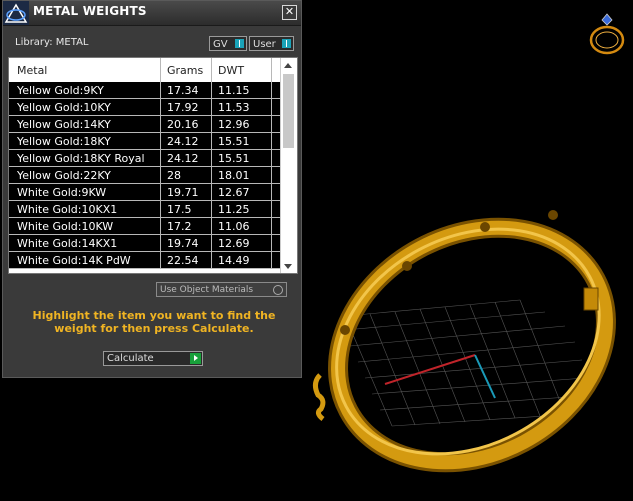 Image resolution: width=633 pixels, height=501 pixels. I want to click on z-axis-line, so click(485, 376).